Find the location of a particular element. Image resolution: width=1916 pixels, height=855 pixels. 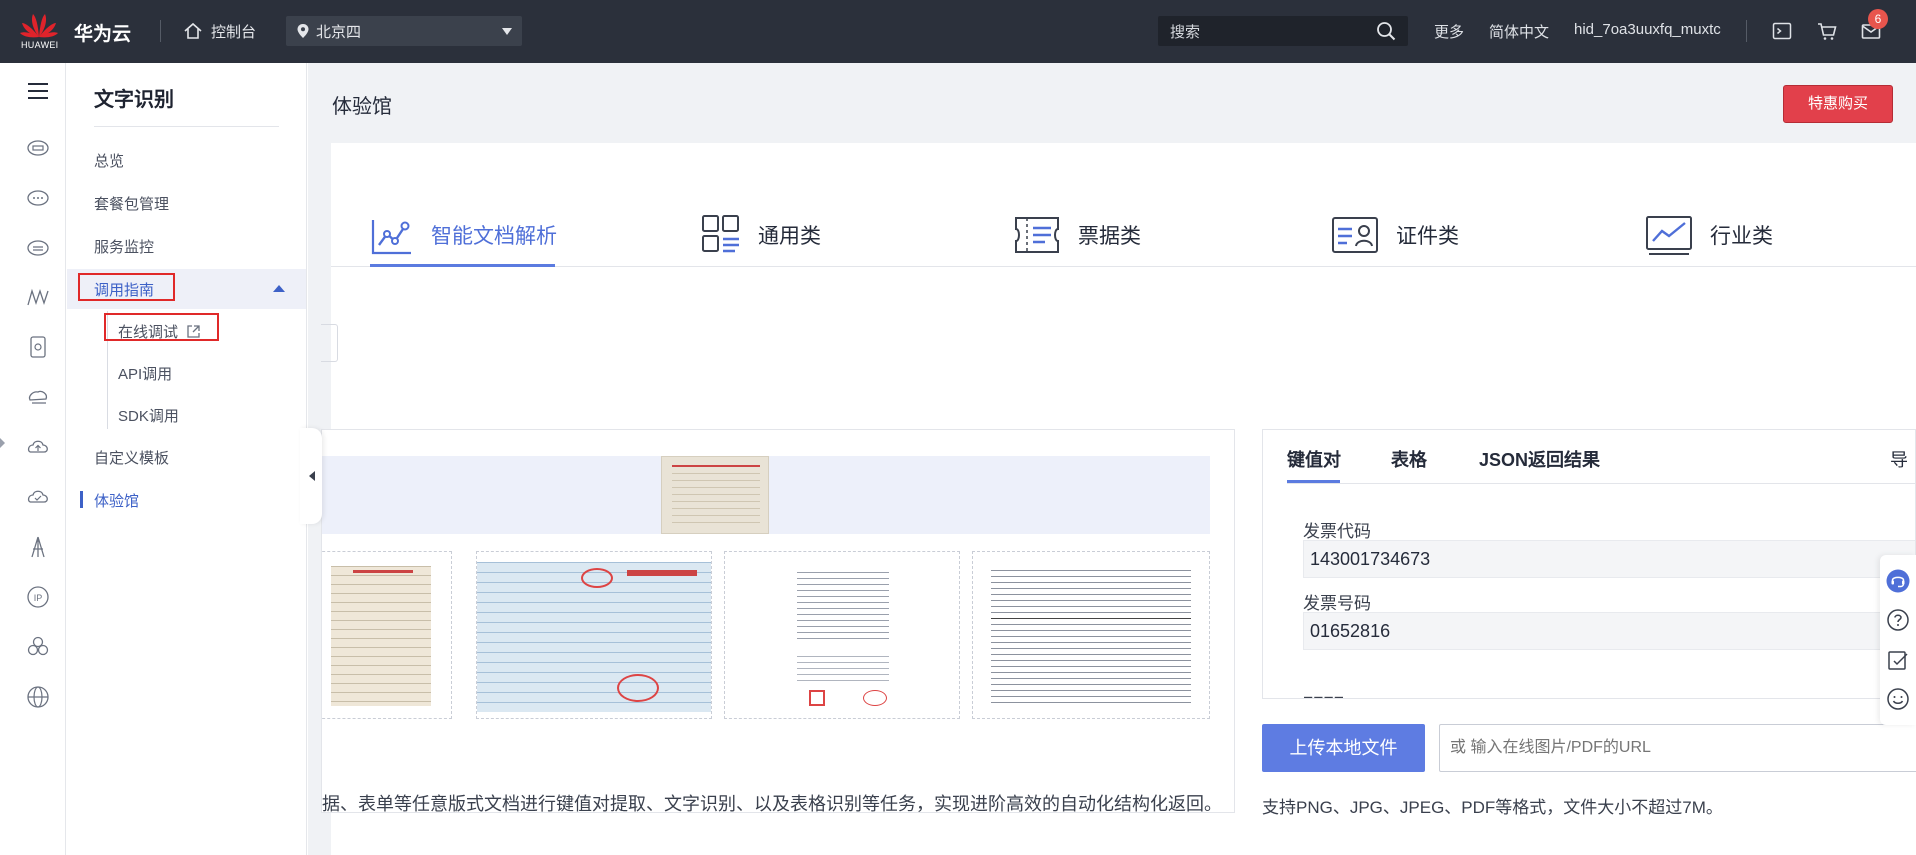

console-link: 控制台 is located at coordinates (219, 31).